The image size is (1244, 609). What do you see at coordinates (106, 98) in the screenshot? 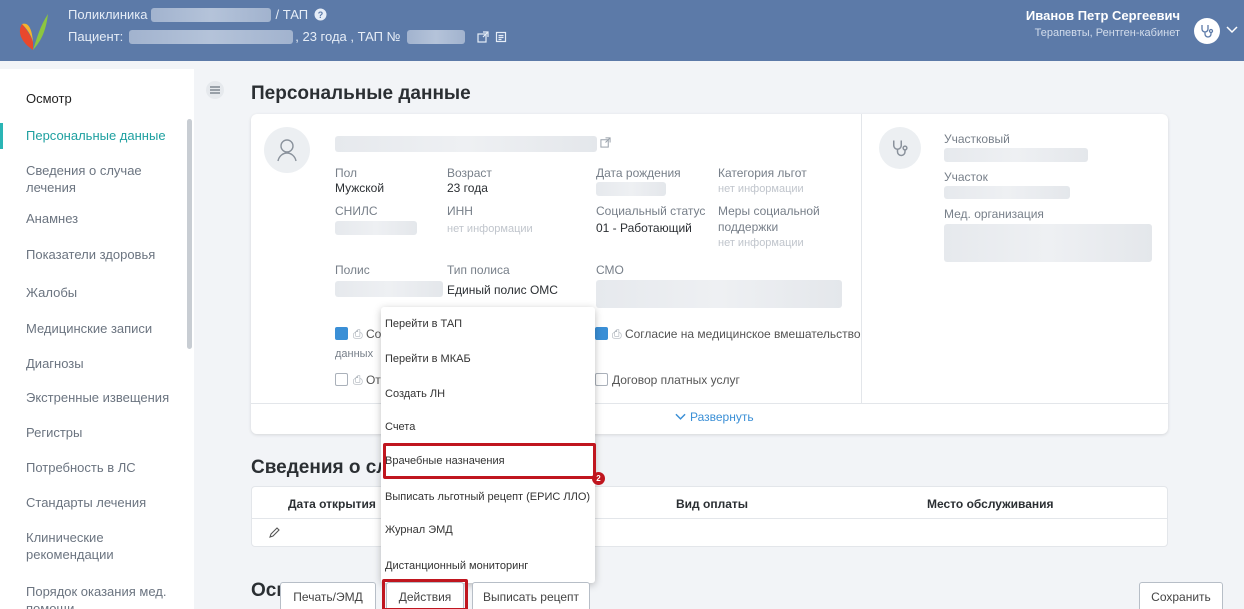
I see `sidebar-title: Осмотр` at bounding box center [106, 98].